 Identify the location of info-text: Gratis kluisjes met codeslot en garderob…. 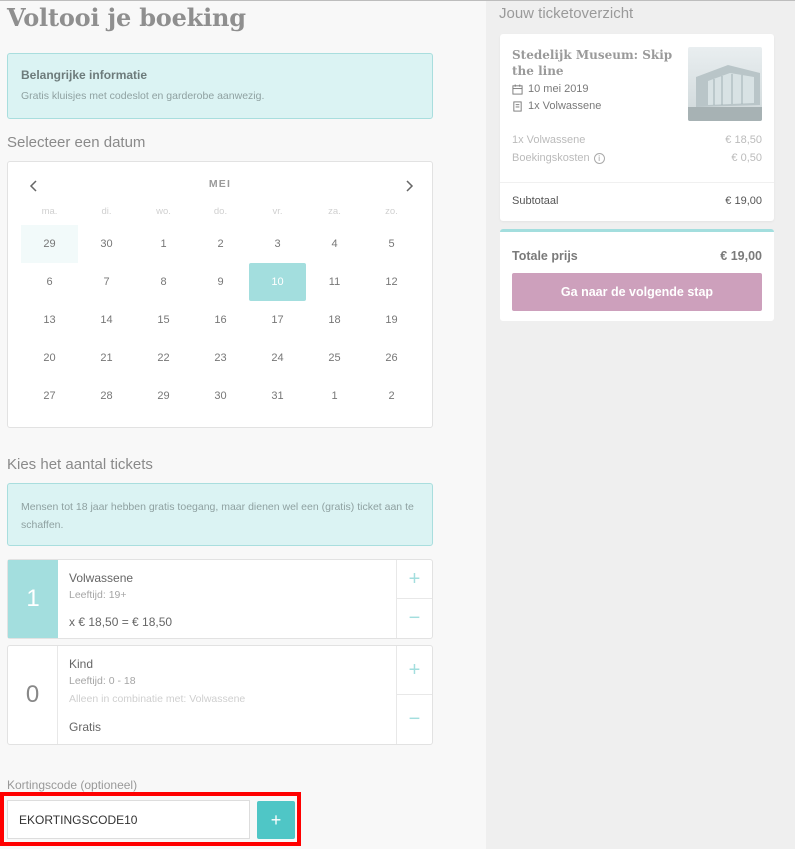
(143, 96).